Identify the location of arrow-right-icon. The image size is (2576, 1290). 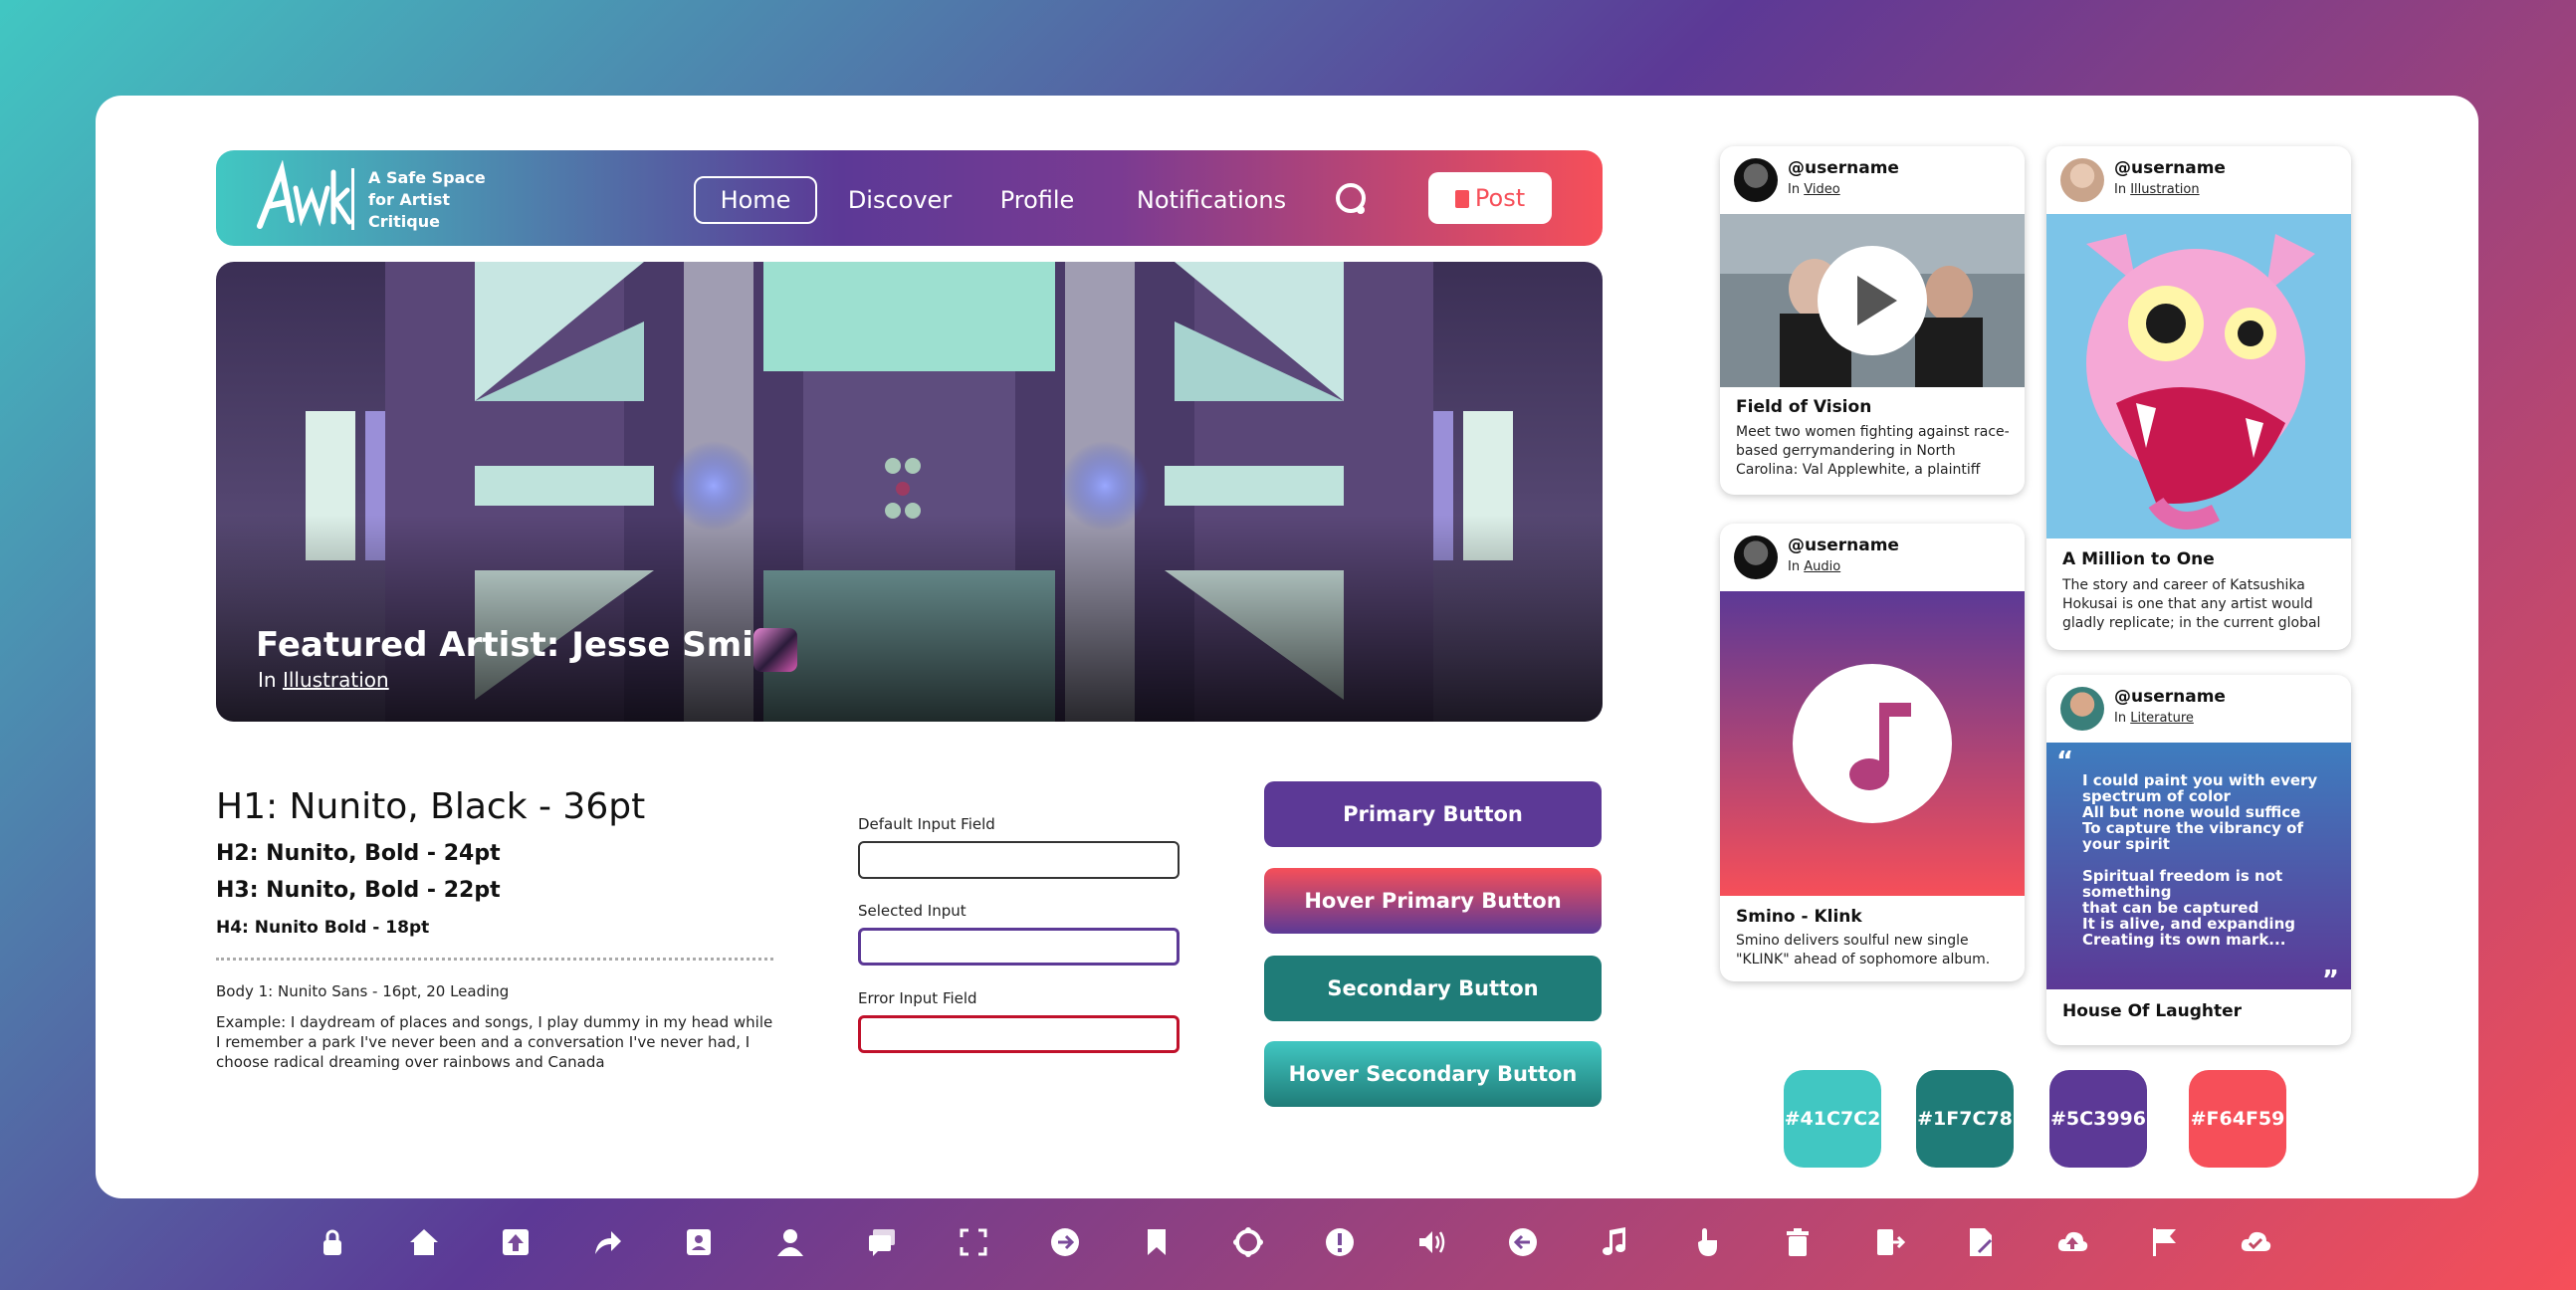
(1065, 1242).